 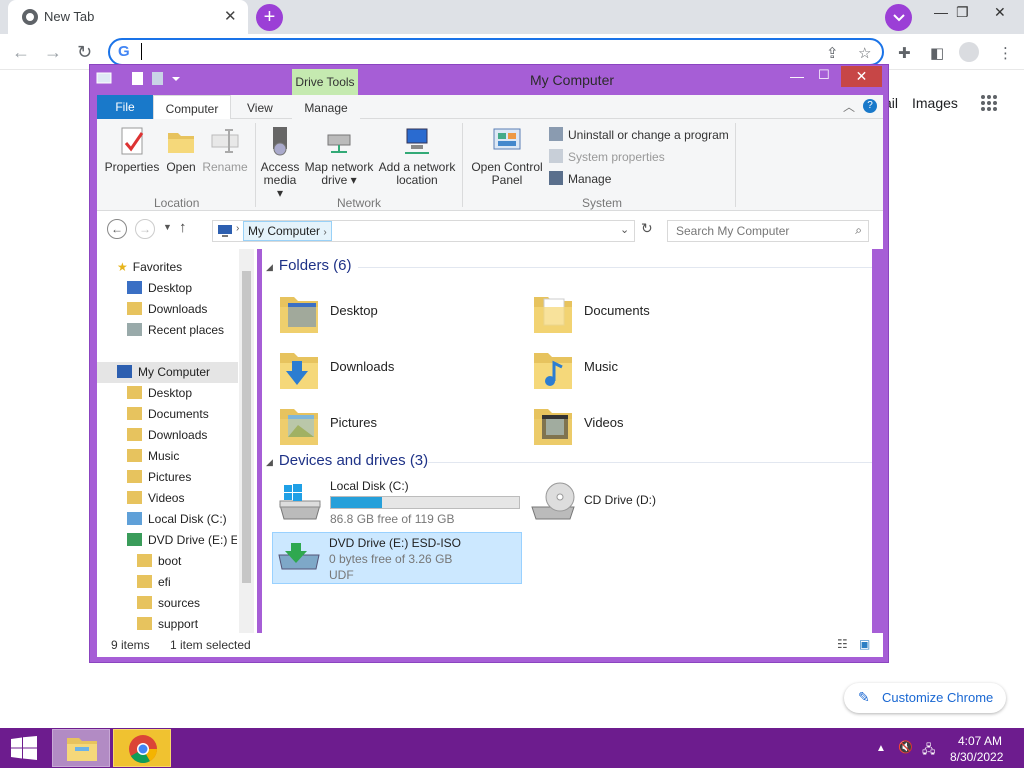 I want to click on back-arrow-icon: ←, so click(x=21, y=52).